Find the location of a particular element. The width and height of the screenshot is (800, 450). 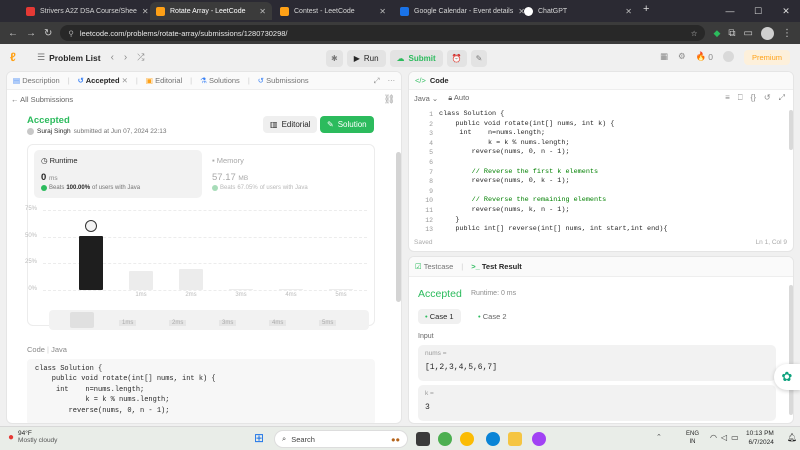

range-selector: 1ms 2ms 3ms 4ms 5ms is located at coordinates (209, 320).